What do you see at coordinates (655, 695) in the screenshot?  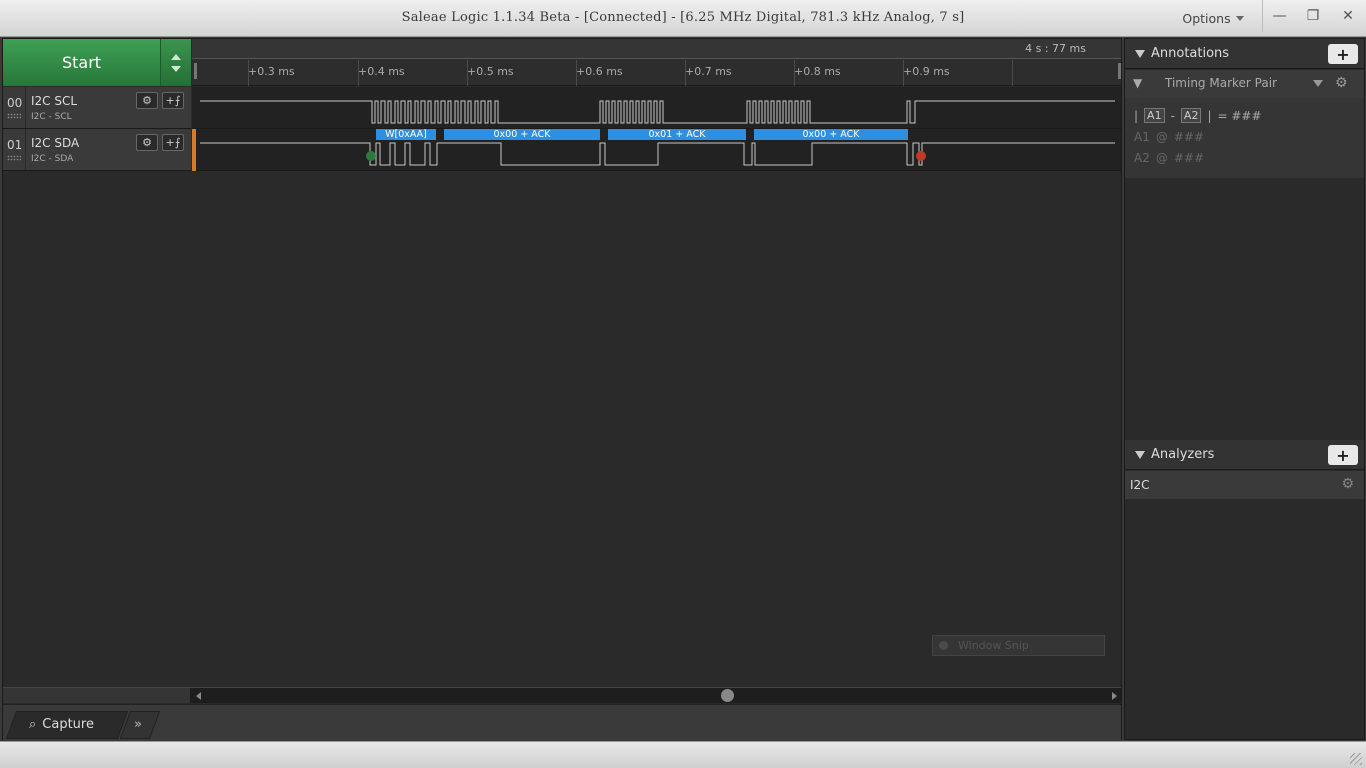 I see `horizontal-scrollbar` at bounding box center [655, 695].